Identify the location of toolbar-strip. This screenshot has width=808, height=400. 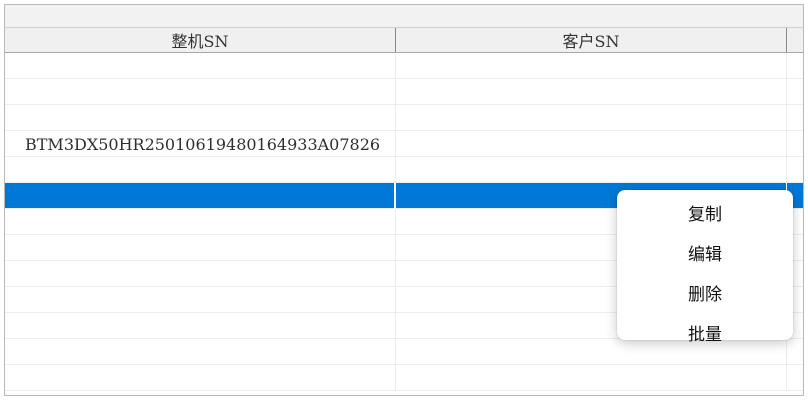
(404, 16).